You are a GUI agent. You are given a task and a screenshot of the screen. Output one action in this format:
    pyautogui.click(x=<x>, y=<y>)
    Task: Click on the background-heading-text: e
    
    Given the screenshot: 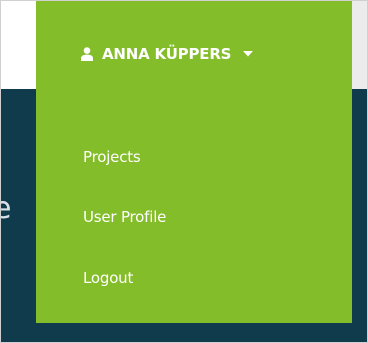 What is the action you would take?
    pyautogui.click(x=6, y=209)
    